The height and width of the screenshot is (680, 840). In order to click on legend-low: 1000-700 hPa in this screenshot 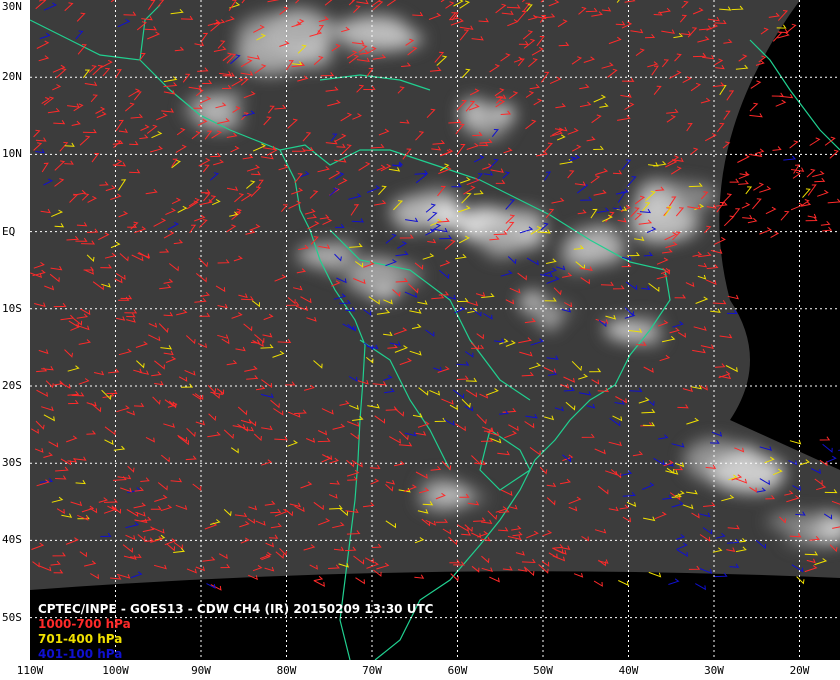, I will do `click(84, 624)`.